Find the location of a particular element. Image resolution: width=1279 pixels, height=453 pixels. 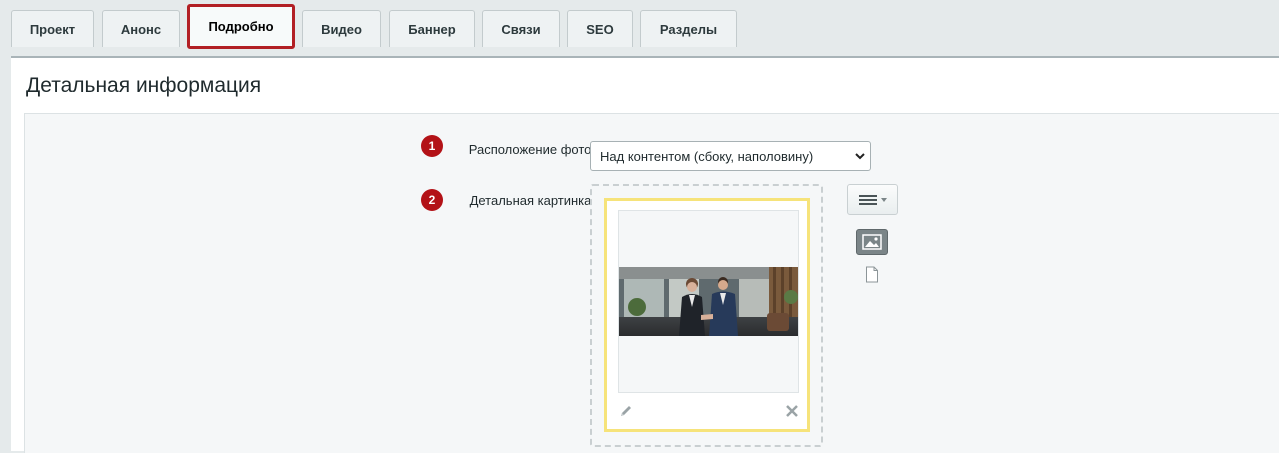

photo-position-value: Над контентом (сбоку, наполовину) is located at coordinates (707, 156).